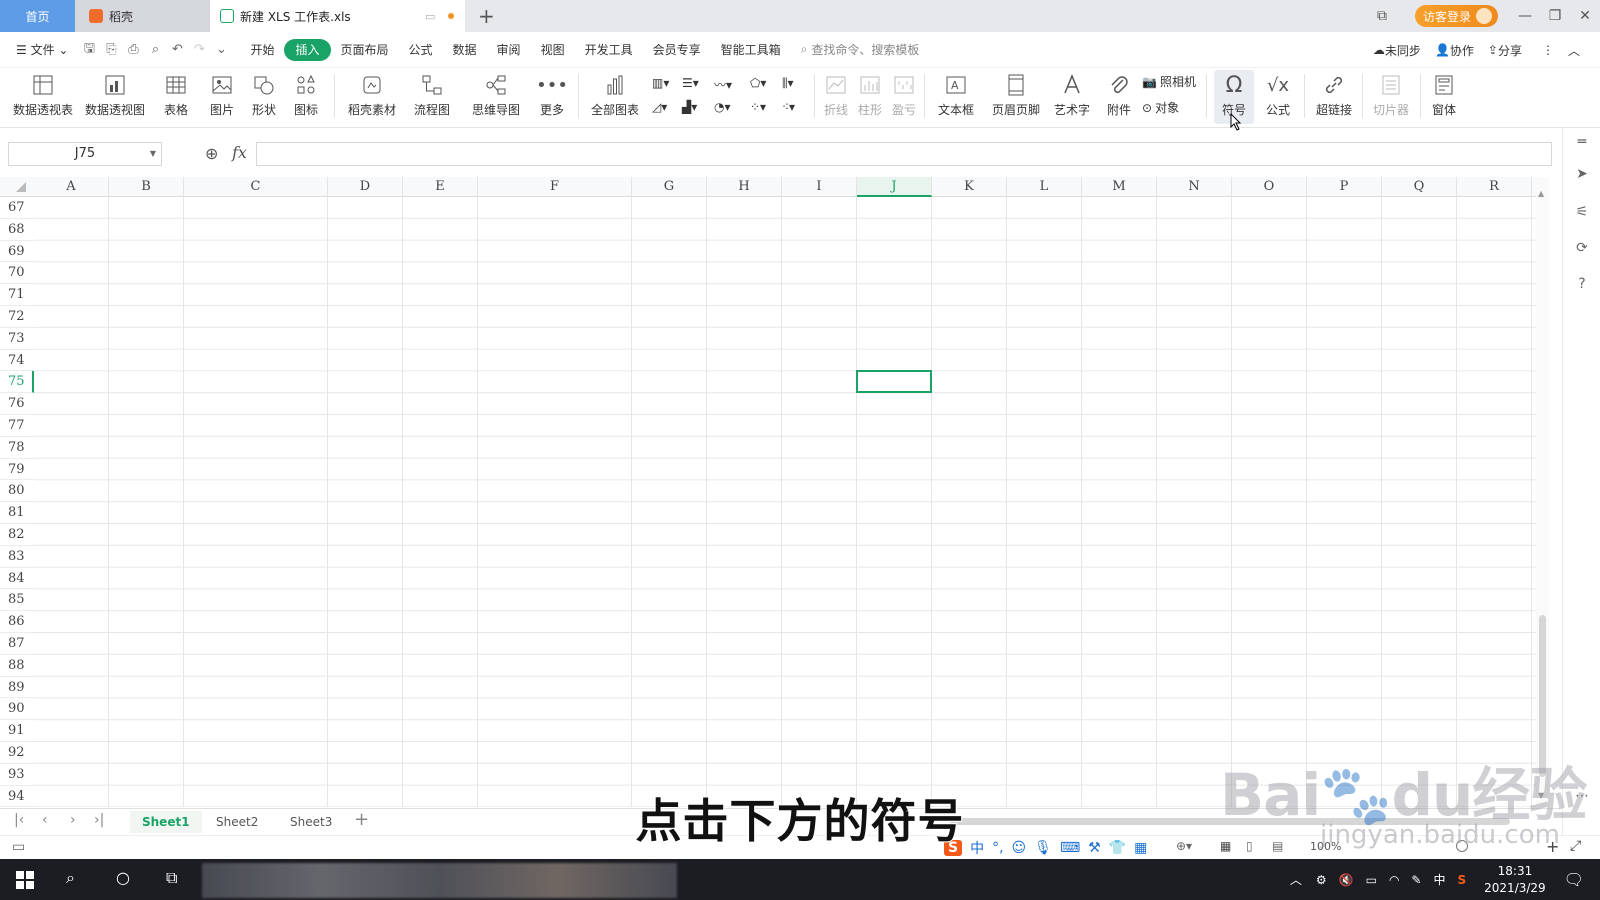 The width and height of the screenshot is (1600, 900). I want to click on textbox-button: A 文本框, so click(956, 97).